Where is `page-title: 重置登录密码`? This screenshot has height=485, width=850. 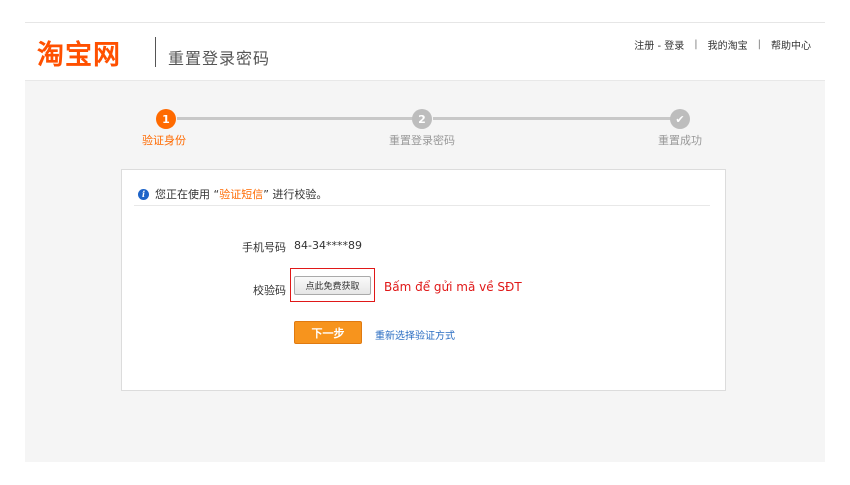
page-title: 重置登录密码 is located at coordinates (219, 58).